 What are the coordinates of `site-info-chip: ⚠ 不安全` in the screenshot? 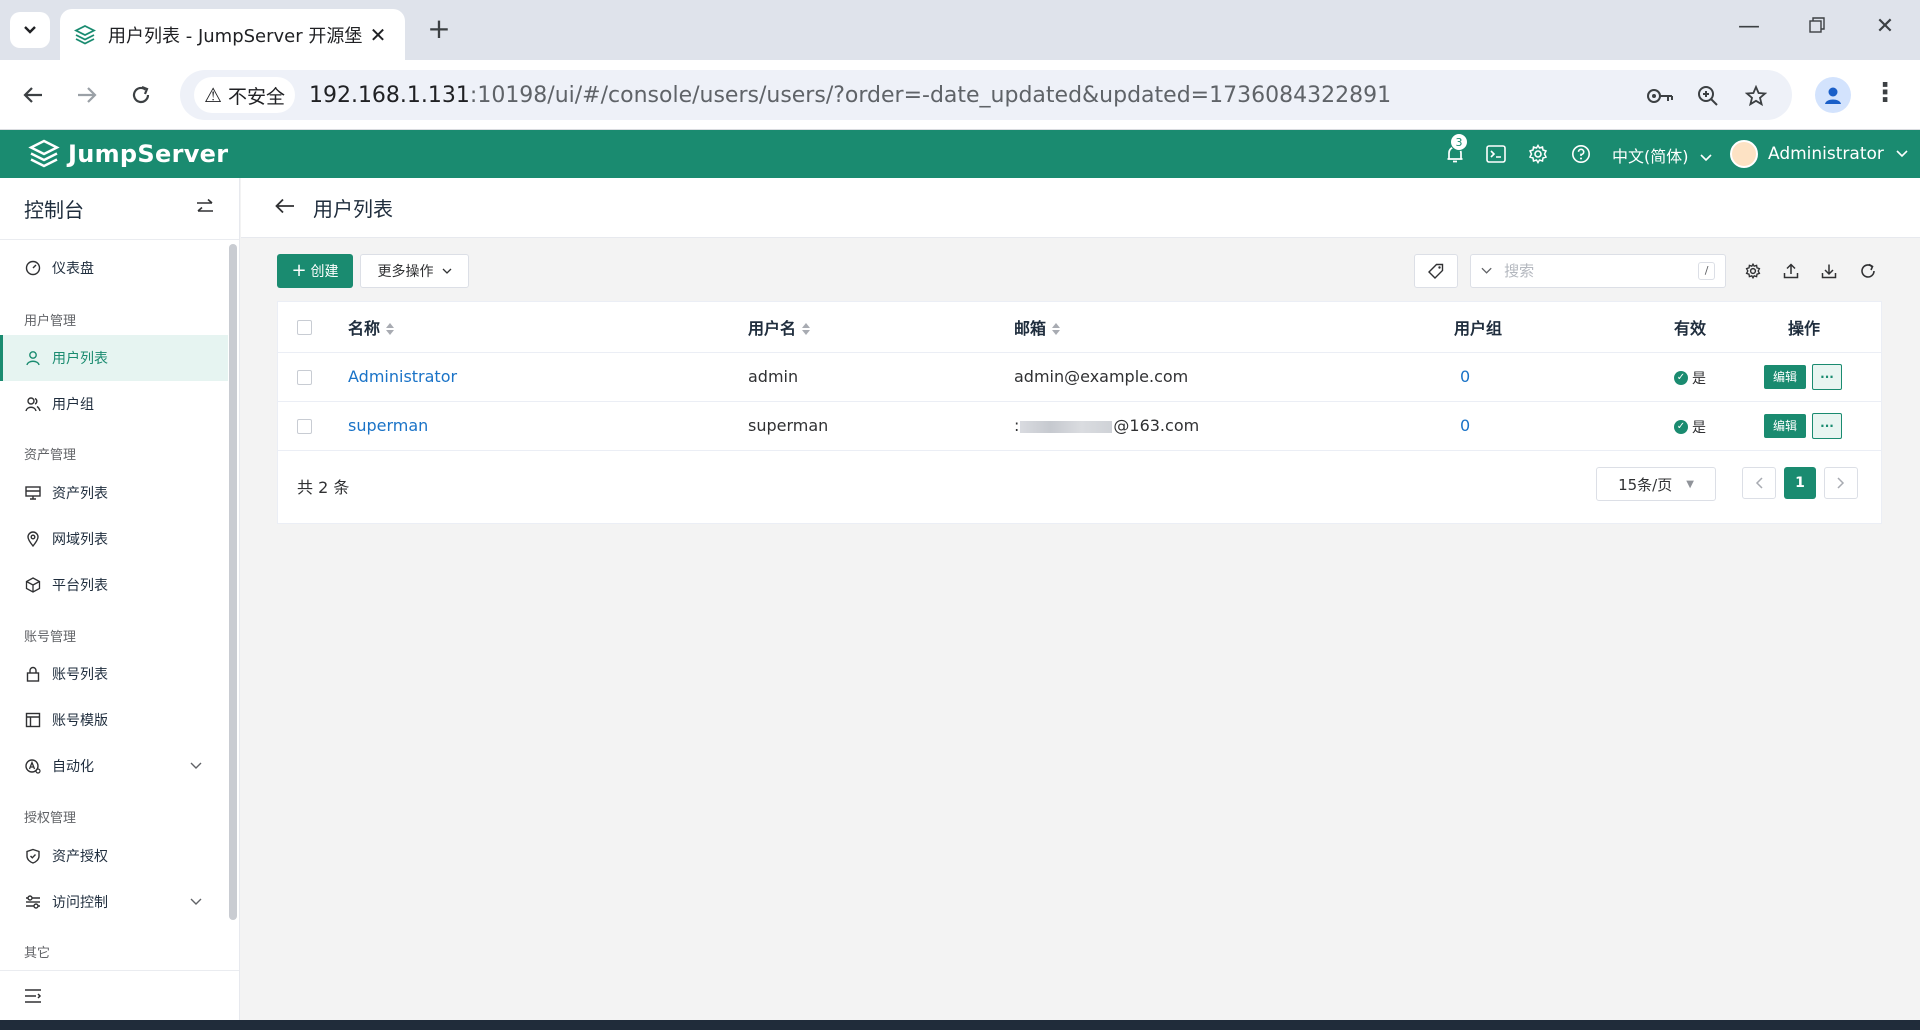 It's located at (244, 95).